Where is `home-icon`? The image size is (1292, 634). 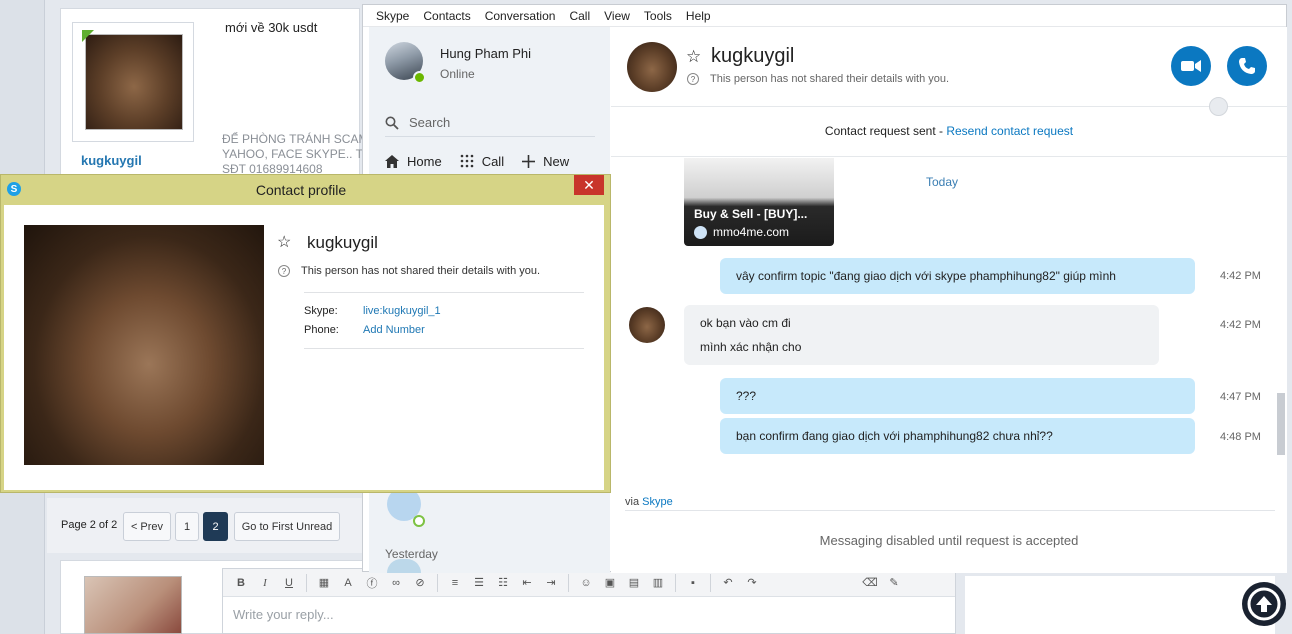
home-icon is located at coordinates (392, 161).